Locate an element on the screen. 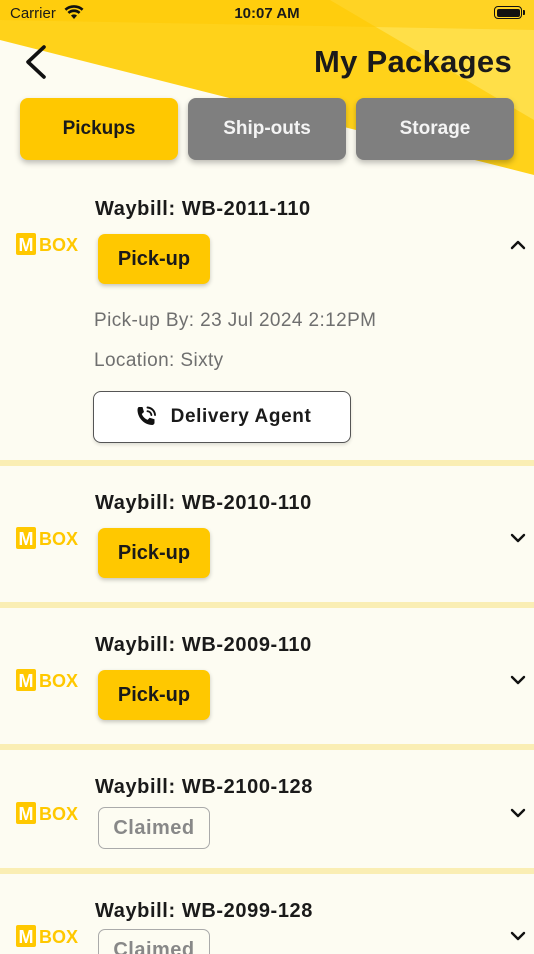 This screenshot has width=534, height=954. waybill-number: Waybill: WB-2100-128 is located at coordinates (204, 787).